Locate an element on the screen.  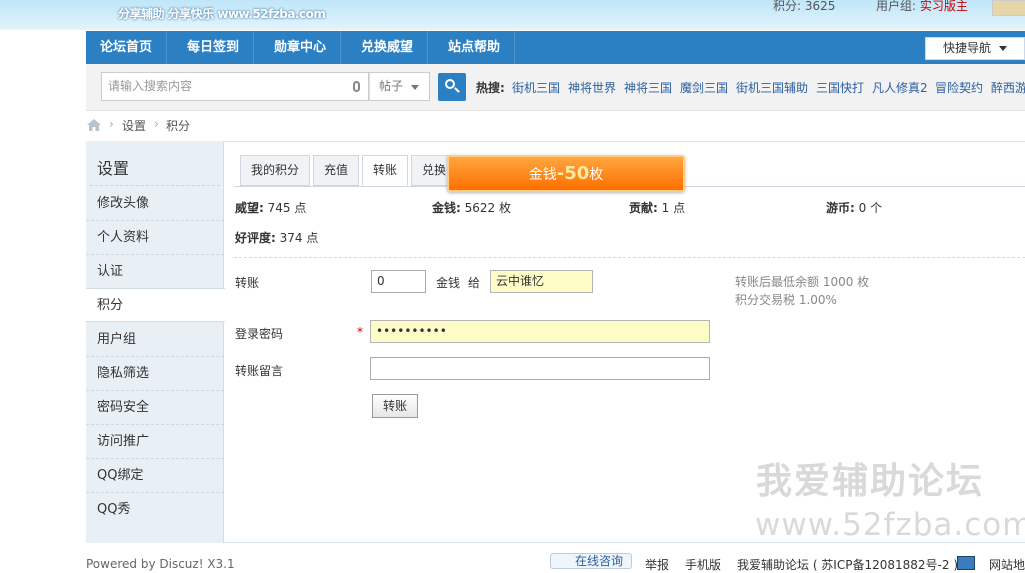
tab-transfer: 转账 is located at coordinates (385, 170).